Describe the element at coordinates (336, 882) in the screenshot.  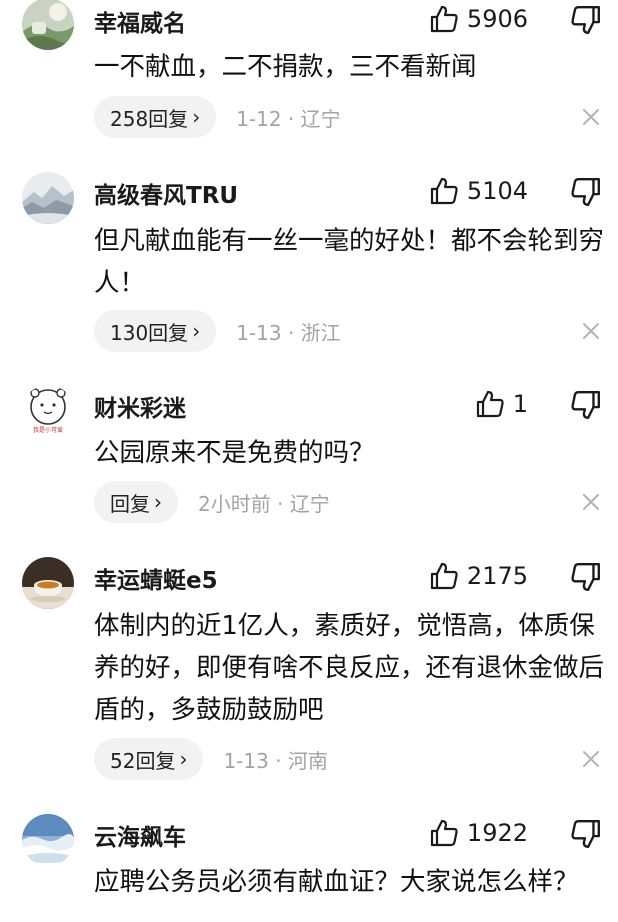
I see `comment-text: 应聘公务员必须有献血证？大家说怎么样？` at that location.